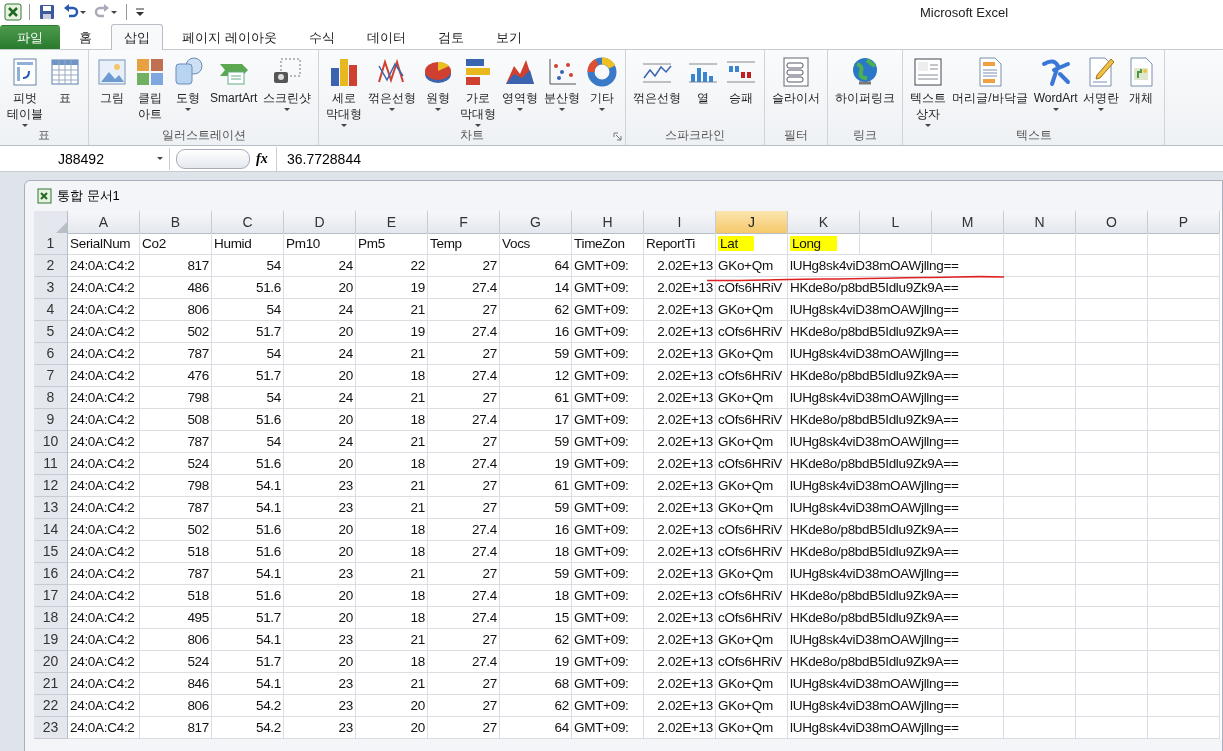 This screenshot has width=1223, height=751. Describe the element at coordinates (1101, 91) in the screenshot. I see `ribbon-button: 서명란` at that location.